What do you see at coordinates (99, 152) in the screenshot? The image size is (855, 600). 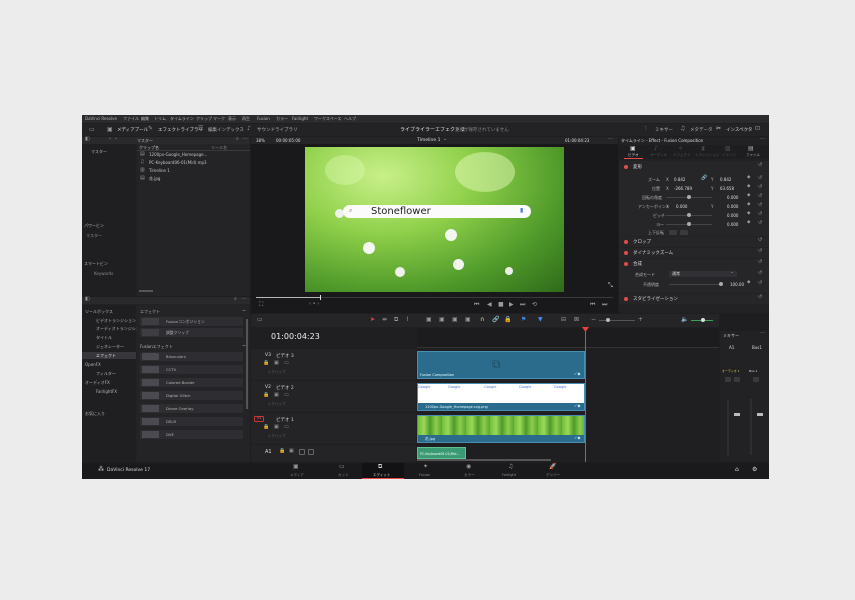 I see `master-bin: マスター` at bounding box center [99, 152].